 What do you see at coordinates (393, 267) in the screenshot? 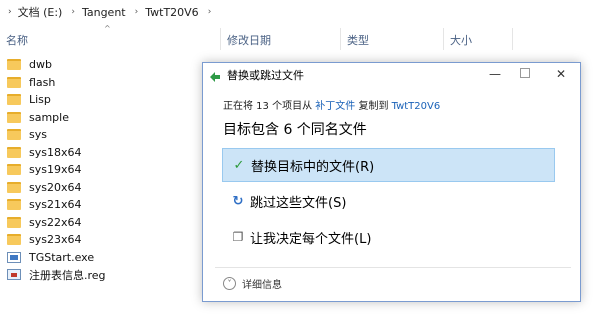
I see `divider` at bounding box center [393, 267].